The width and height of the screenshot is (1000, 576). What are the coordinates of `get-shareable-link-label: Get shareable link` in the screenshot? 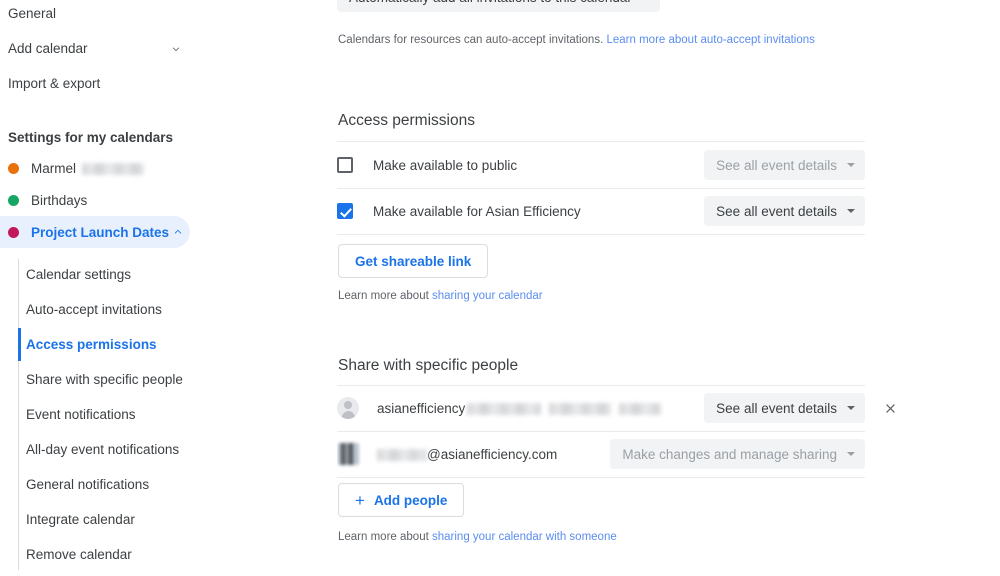 It's located at (413, 261).